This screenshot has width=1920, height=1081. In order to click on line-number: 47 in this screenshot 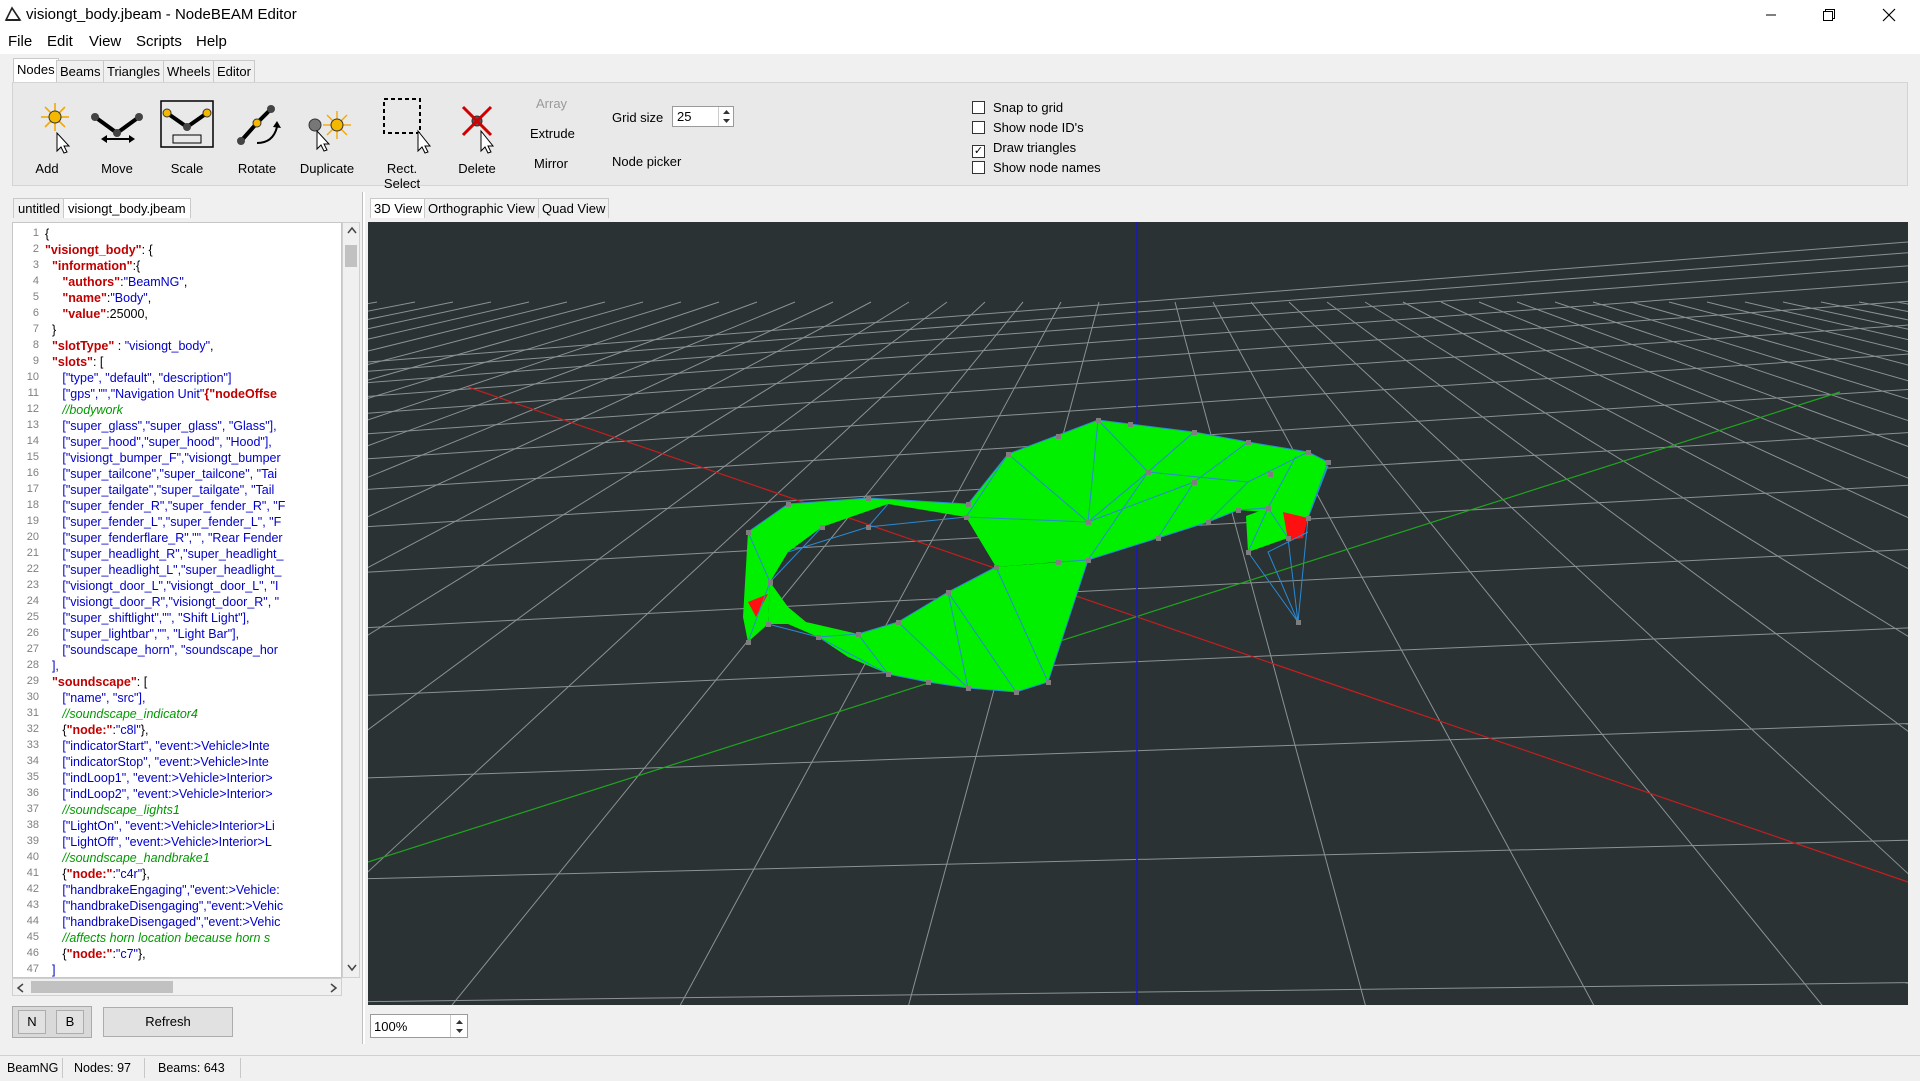, I will do `click(32, 969)`.